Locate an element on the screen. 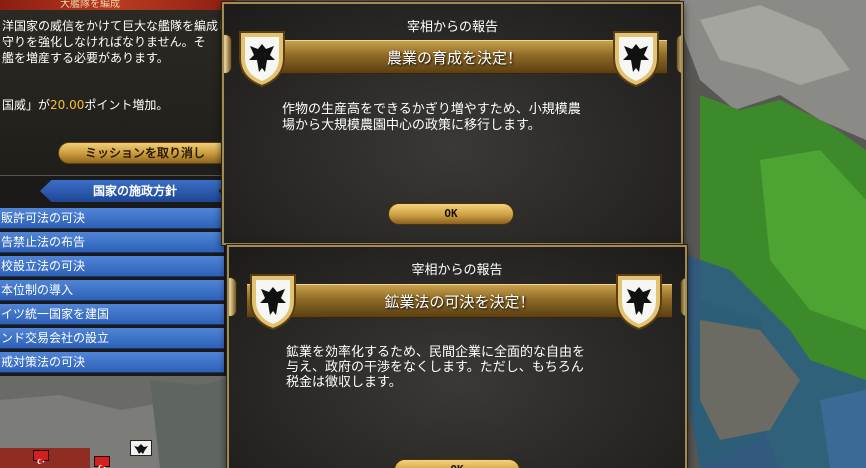 The image size is (866, 468). dialog-headline: 農業の育成を決定！ is located at coordinates (454, 58).